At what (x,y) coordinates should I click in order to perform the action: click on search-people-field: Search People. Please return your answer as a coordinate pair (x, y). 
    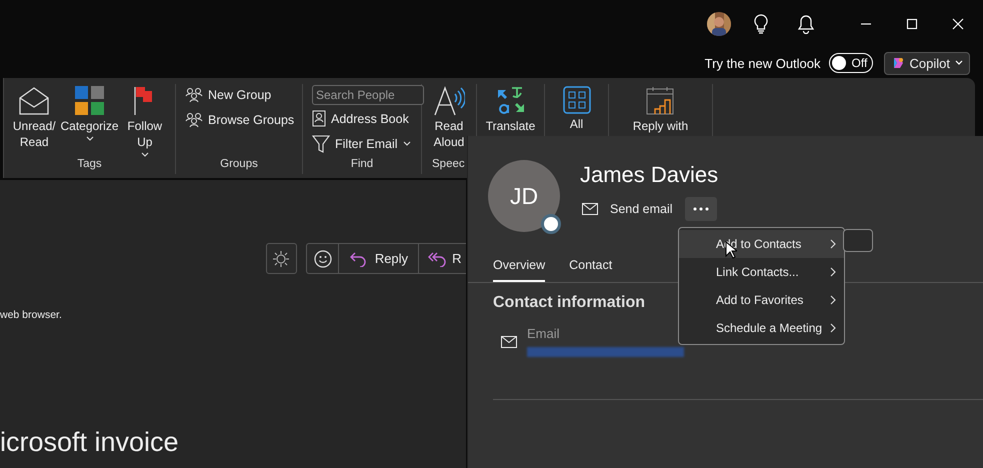
    Looking at the image, I should click on (368, 95).